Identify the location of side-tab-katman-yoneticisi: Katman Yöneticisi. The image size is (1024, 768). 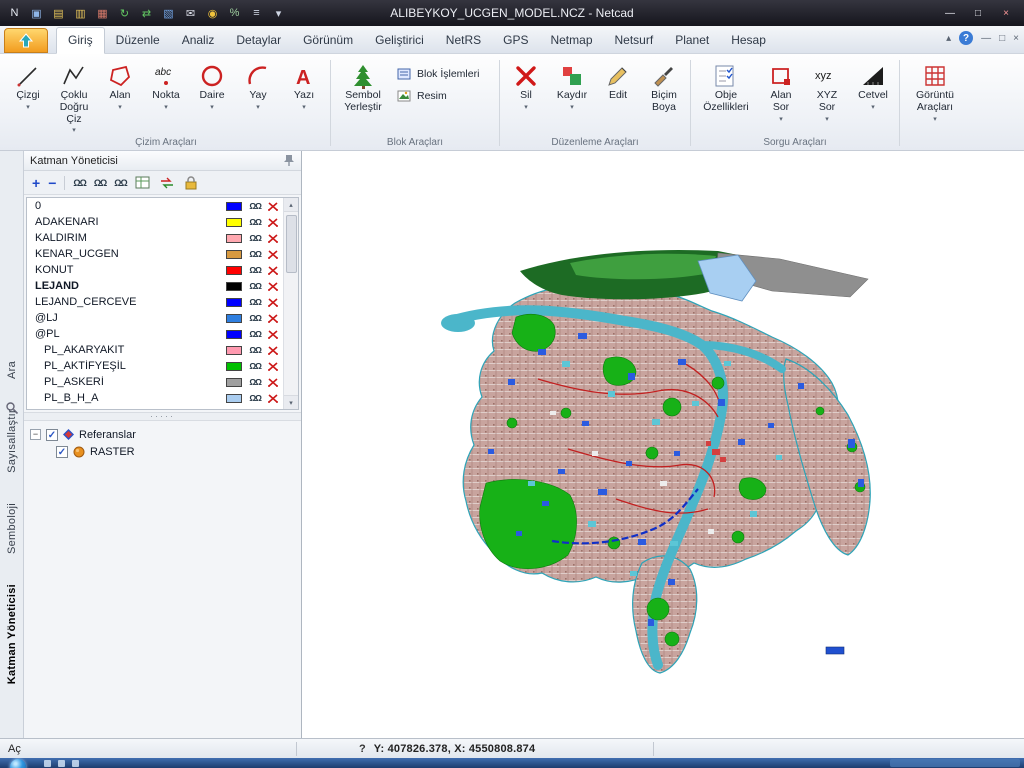
(12, 634).